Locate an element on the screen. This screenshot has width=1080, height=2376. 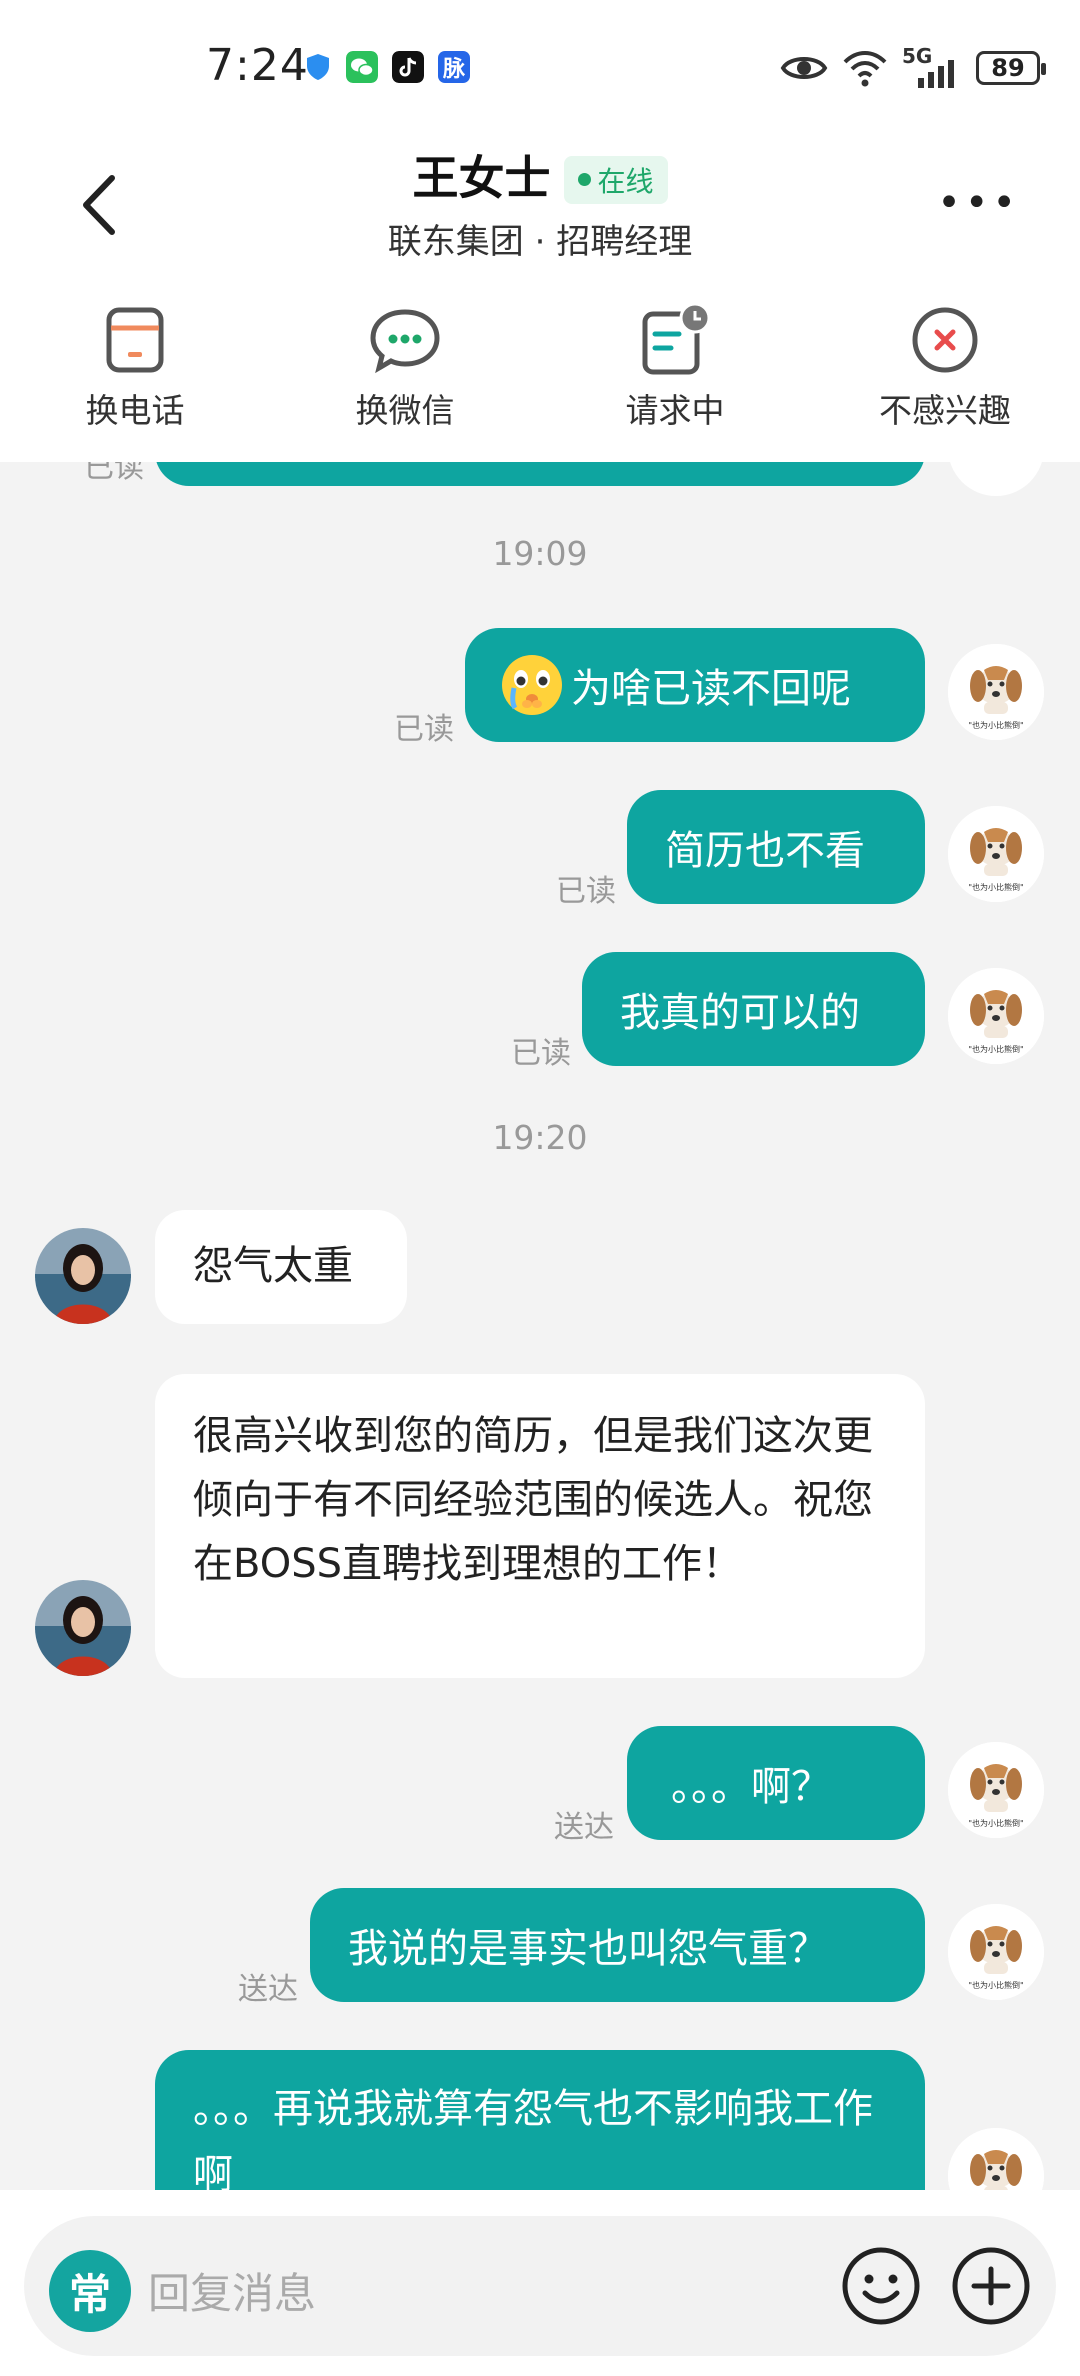
message-bubble: 我真的可以的 is located at coordinates (753, 1009).